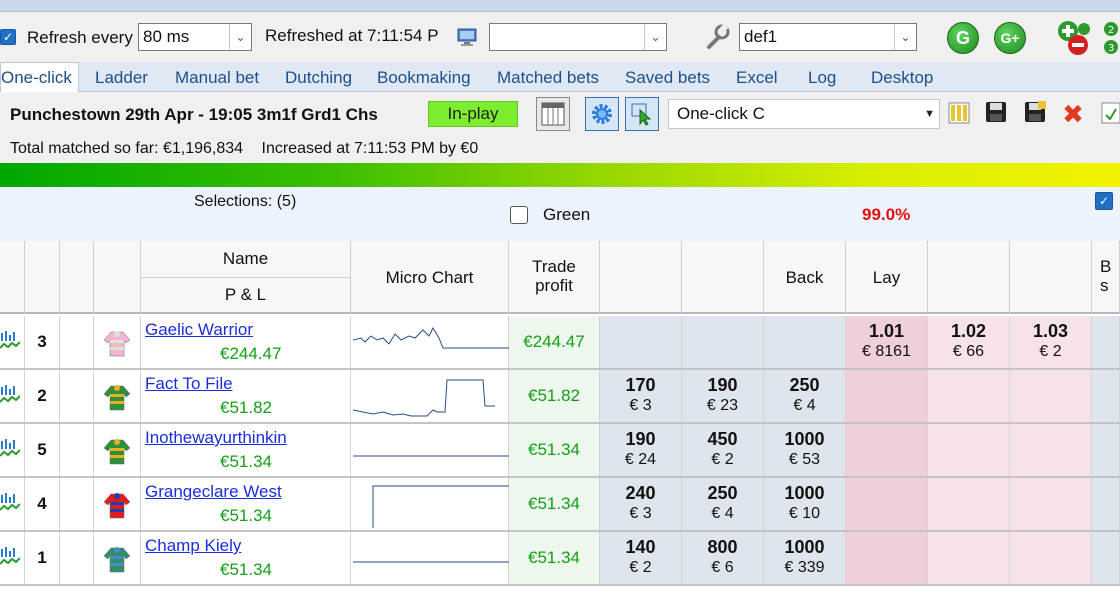  I want to click on back-price-cell: 190 € 23, so click(723, 396).